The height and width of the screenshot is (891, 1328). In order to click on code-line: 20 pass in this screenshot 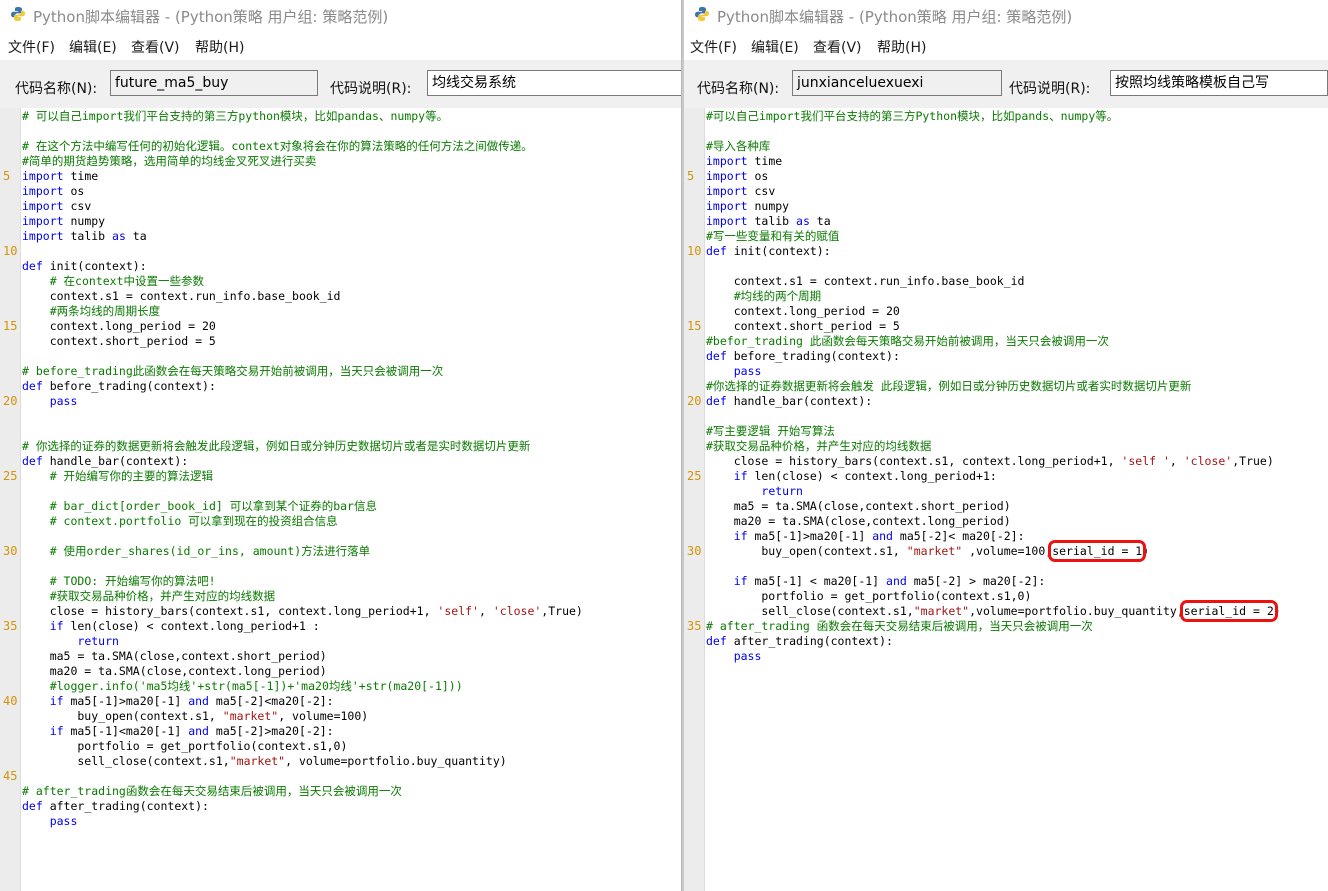, I will do `click(342, 401)`.